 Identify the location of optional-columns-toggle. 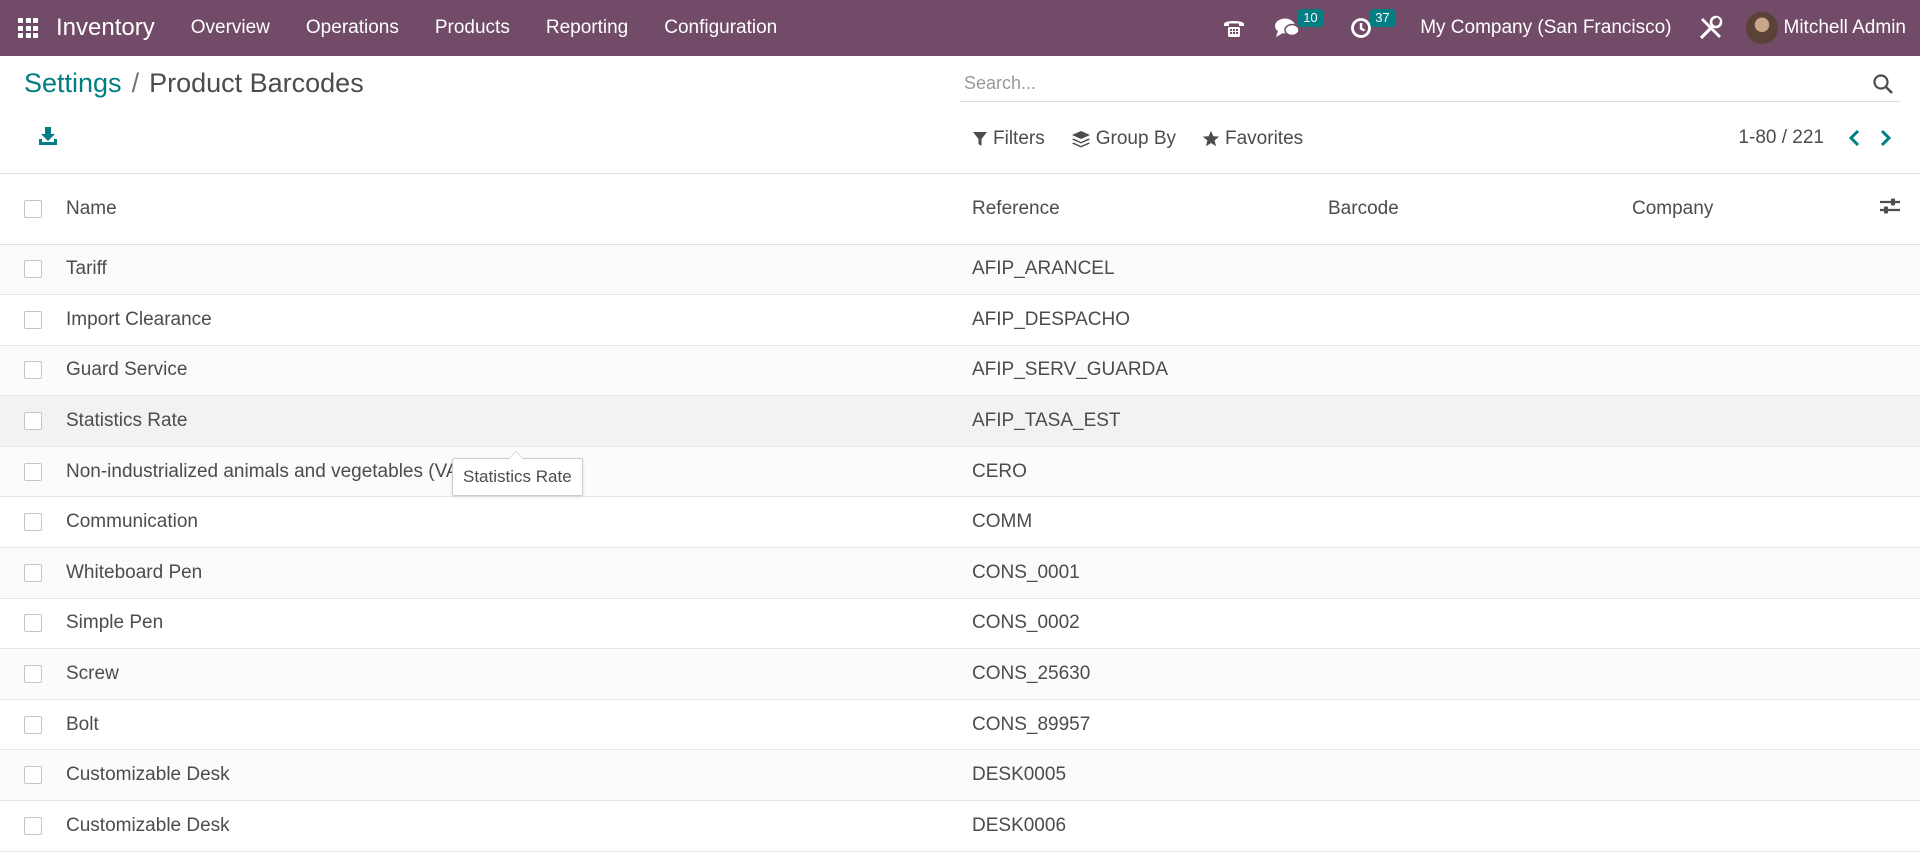
(1890, 209).